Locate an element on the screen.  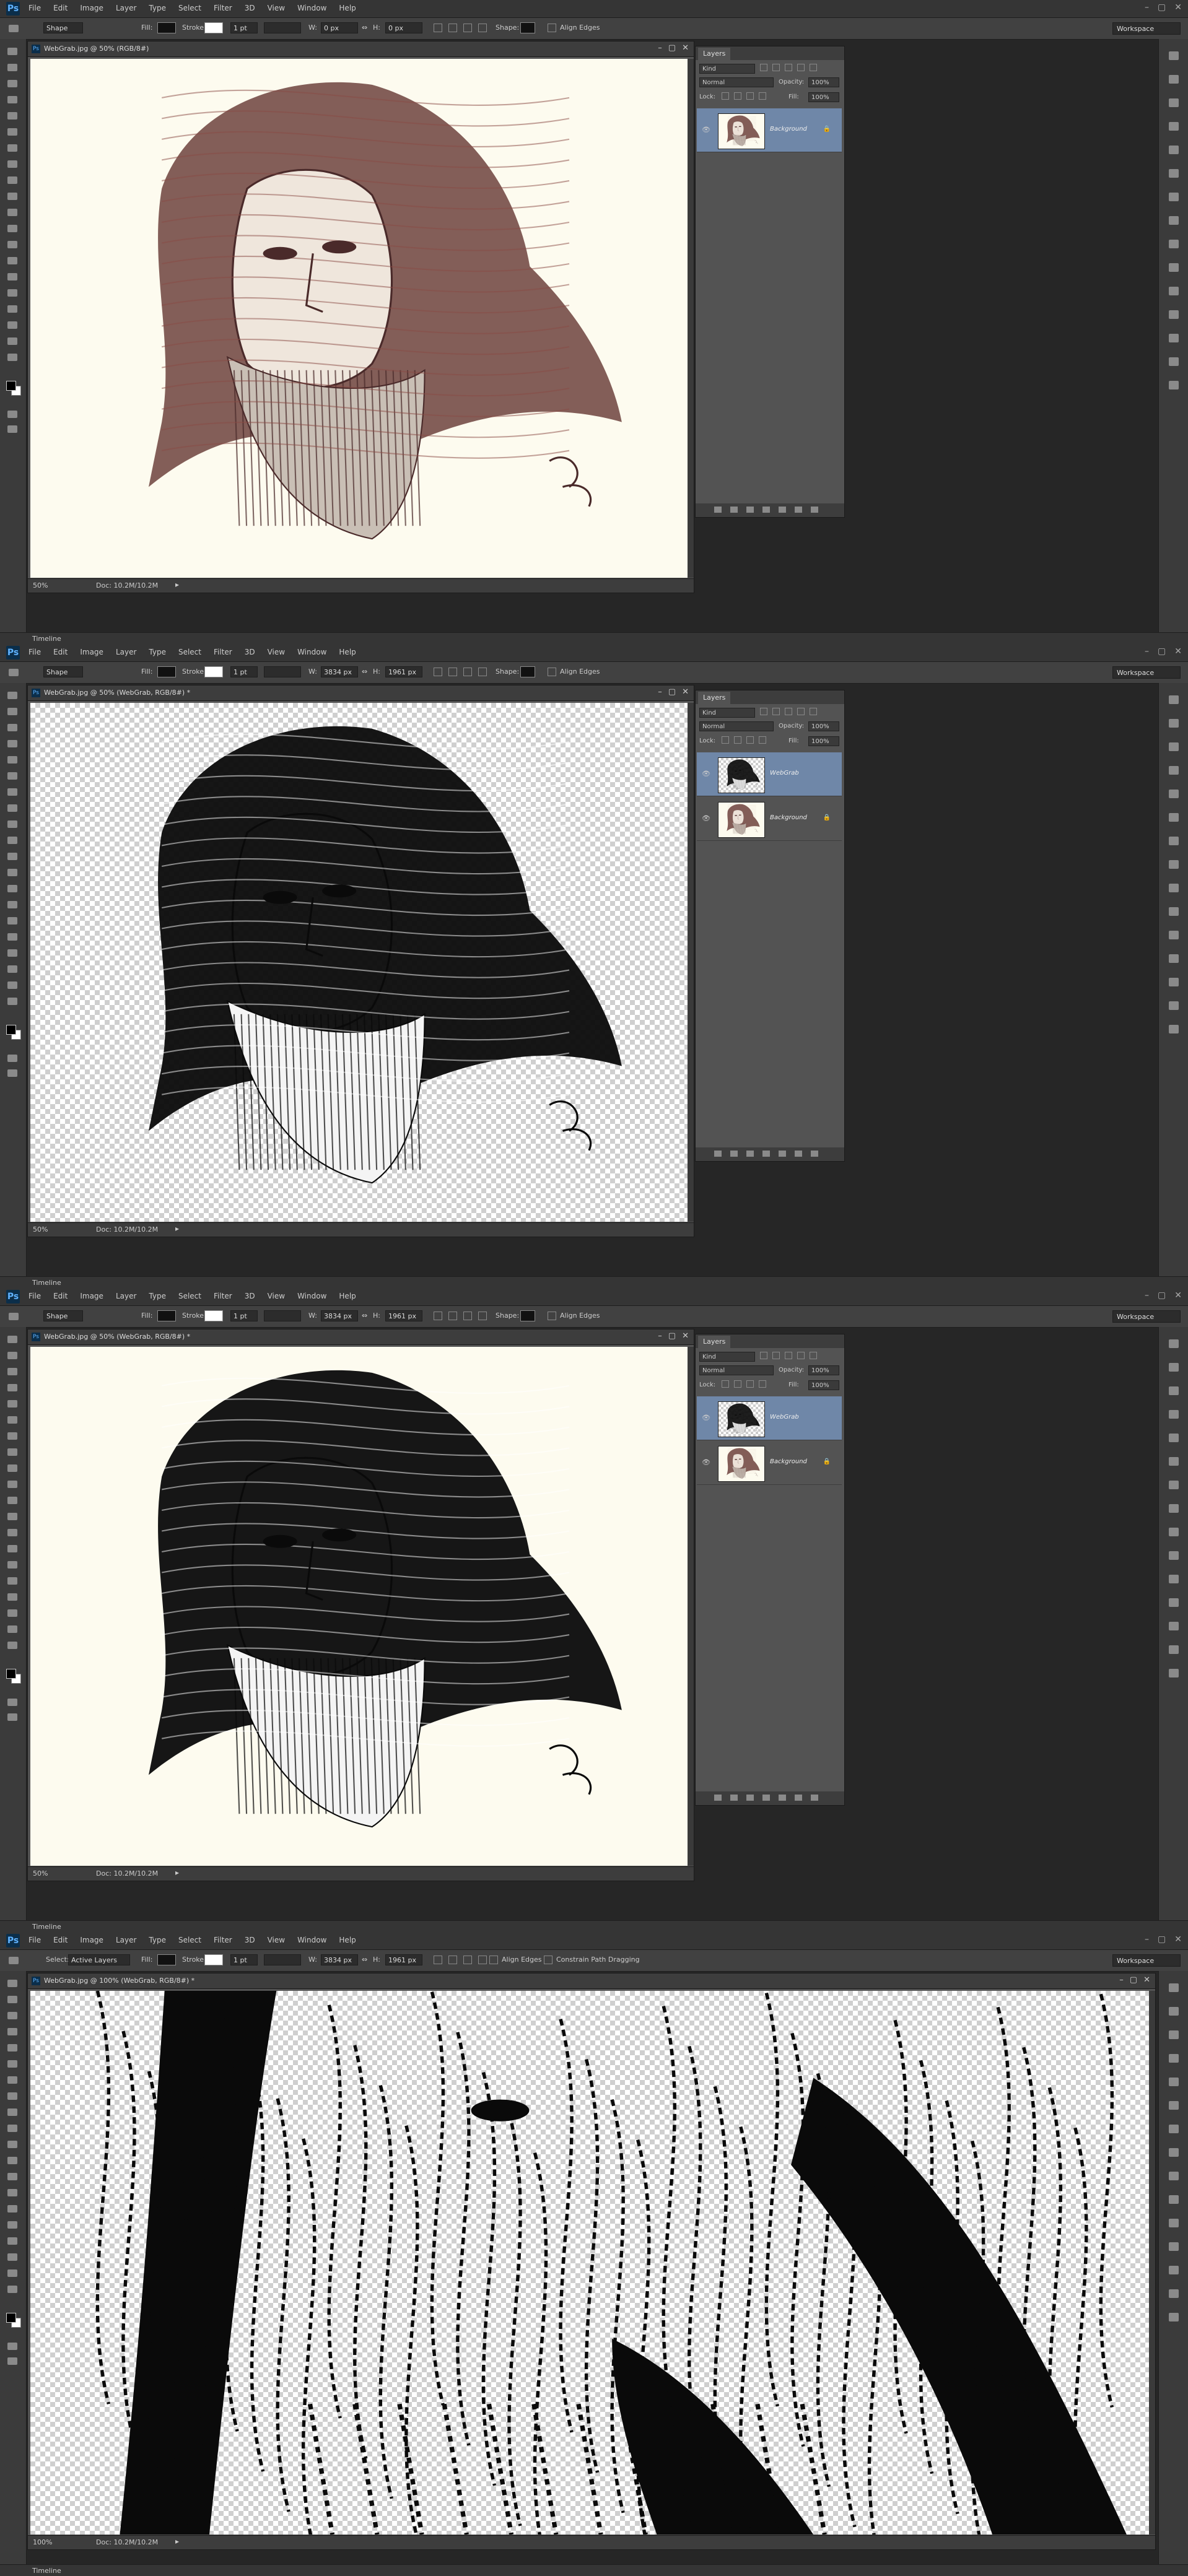
path-arrange-icon is located at coordinates (467, 1316).